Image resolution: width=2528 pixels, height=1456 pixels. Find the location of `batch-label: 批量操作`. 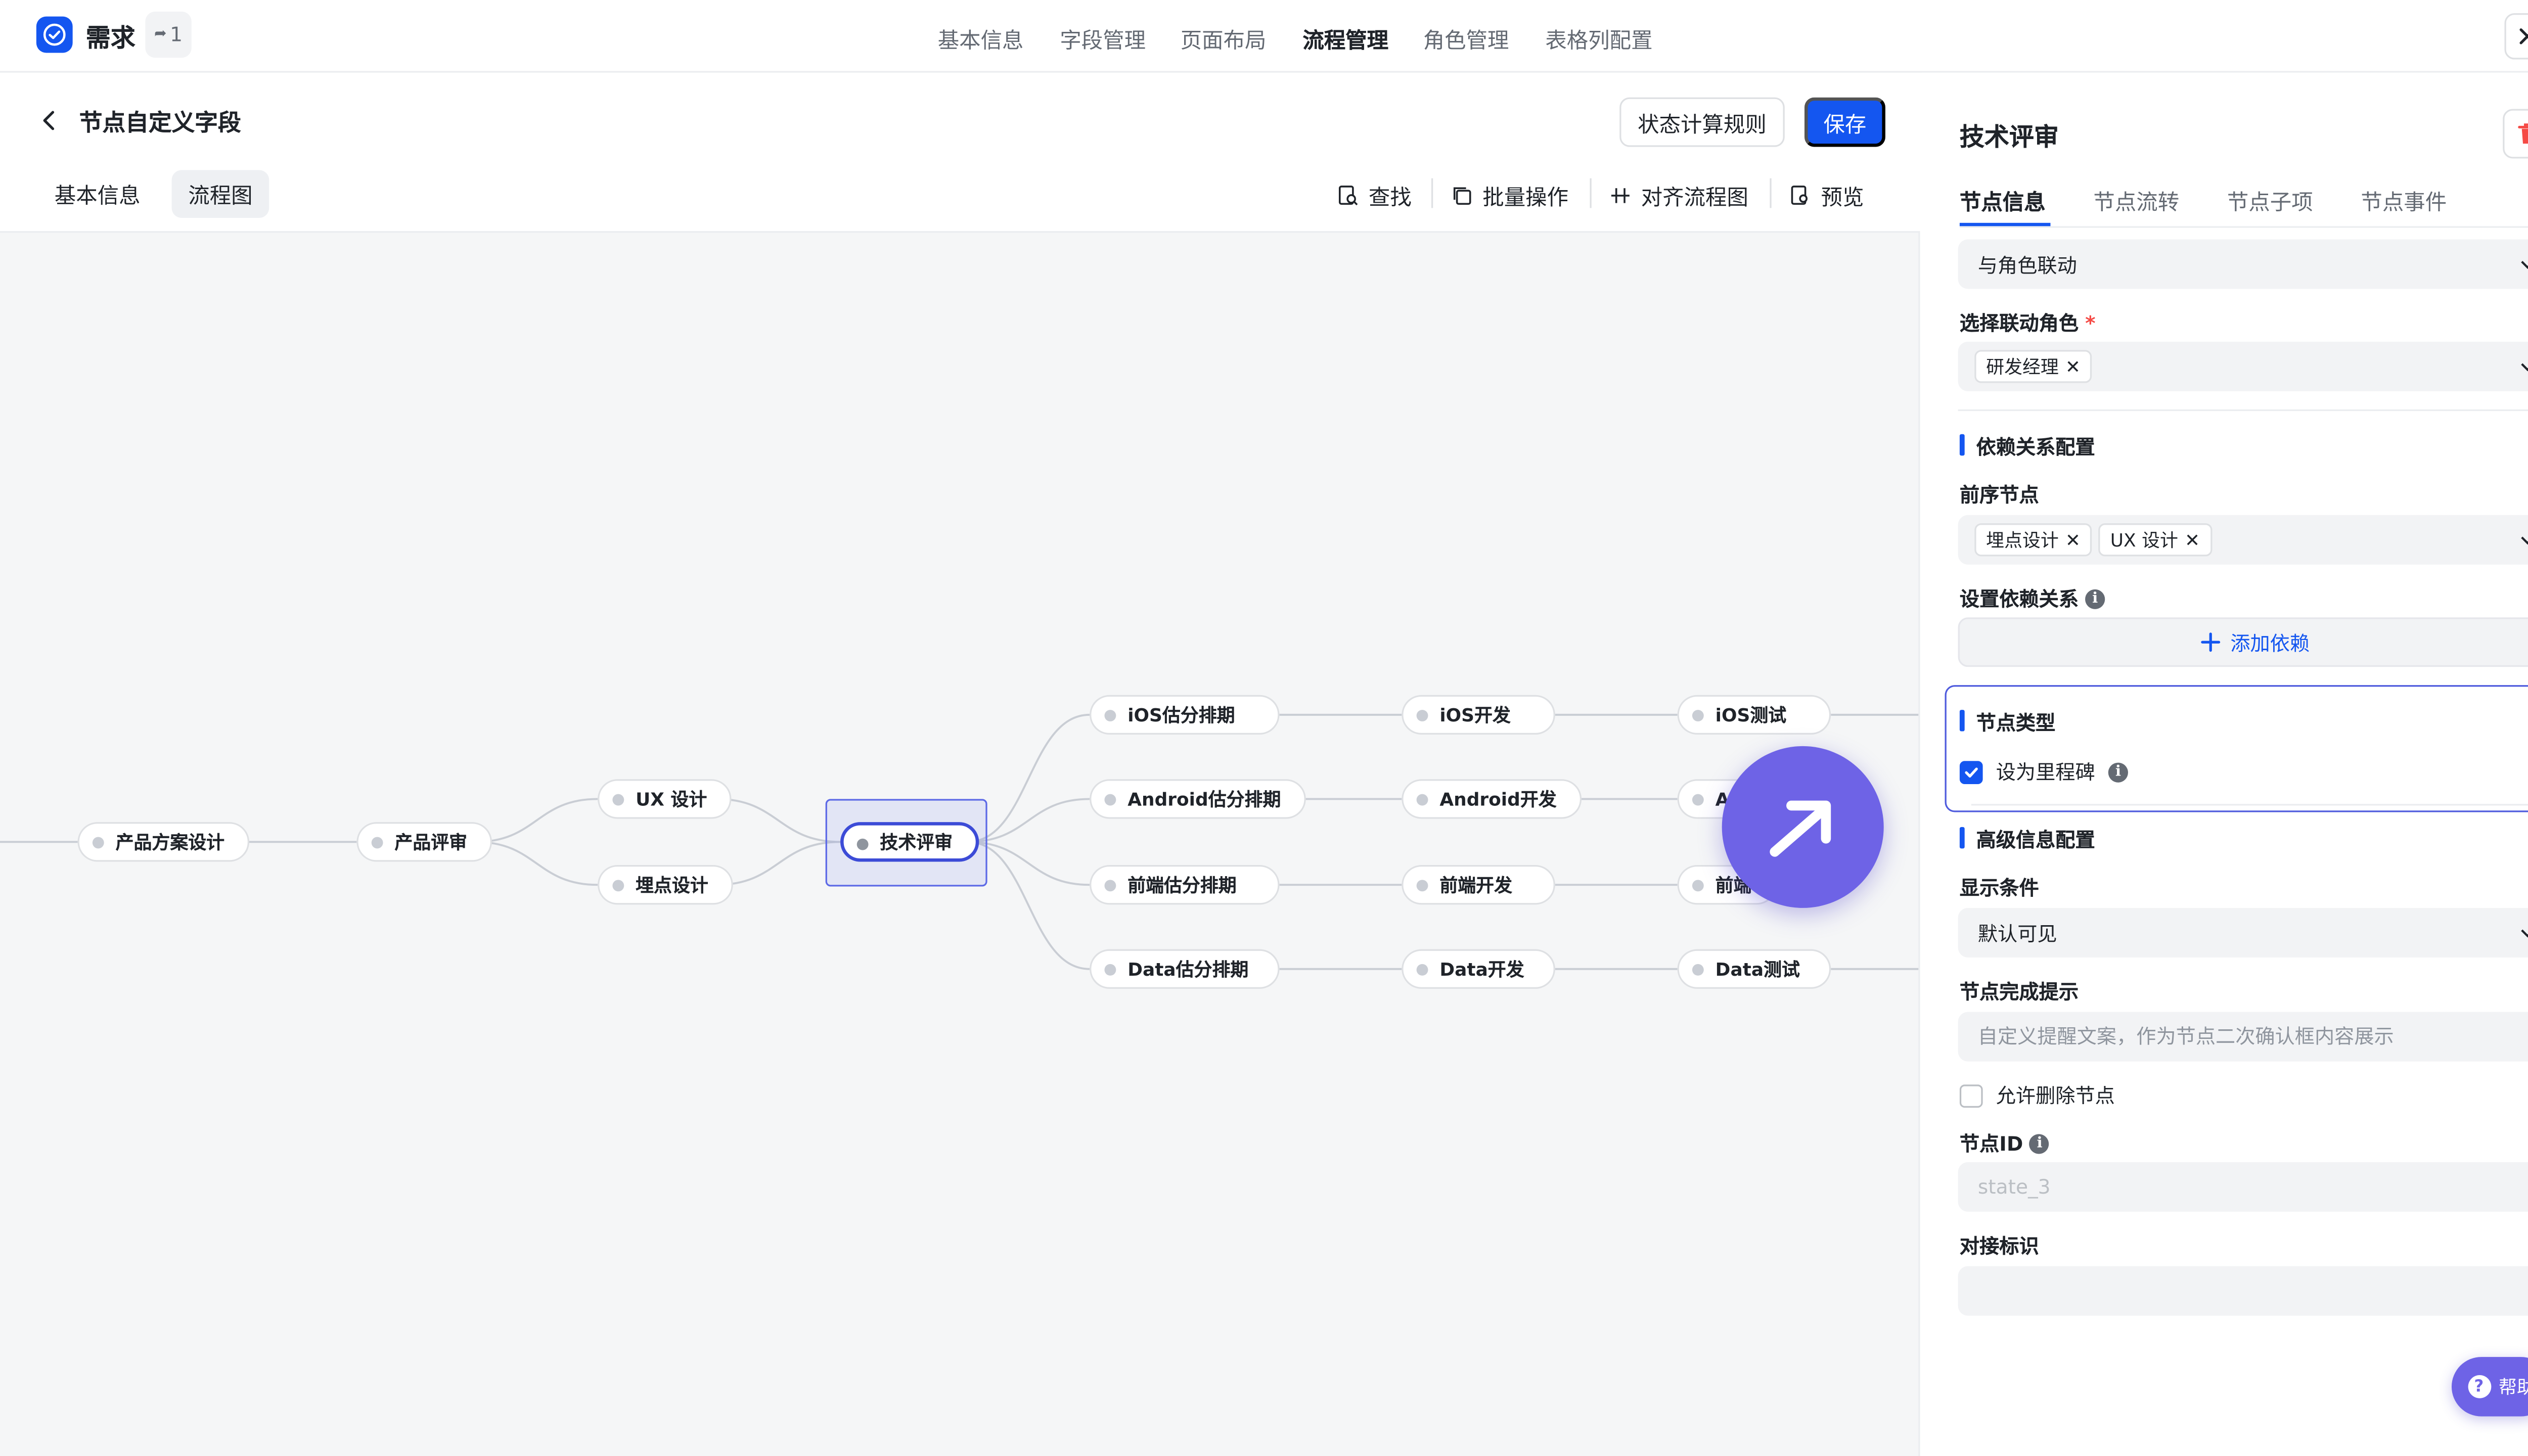

batch-label: 批量操作 is located at coordinates (1526, 198).